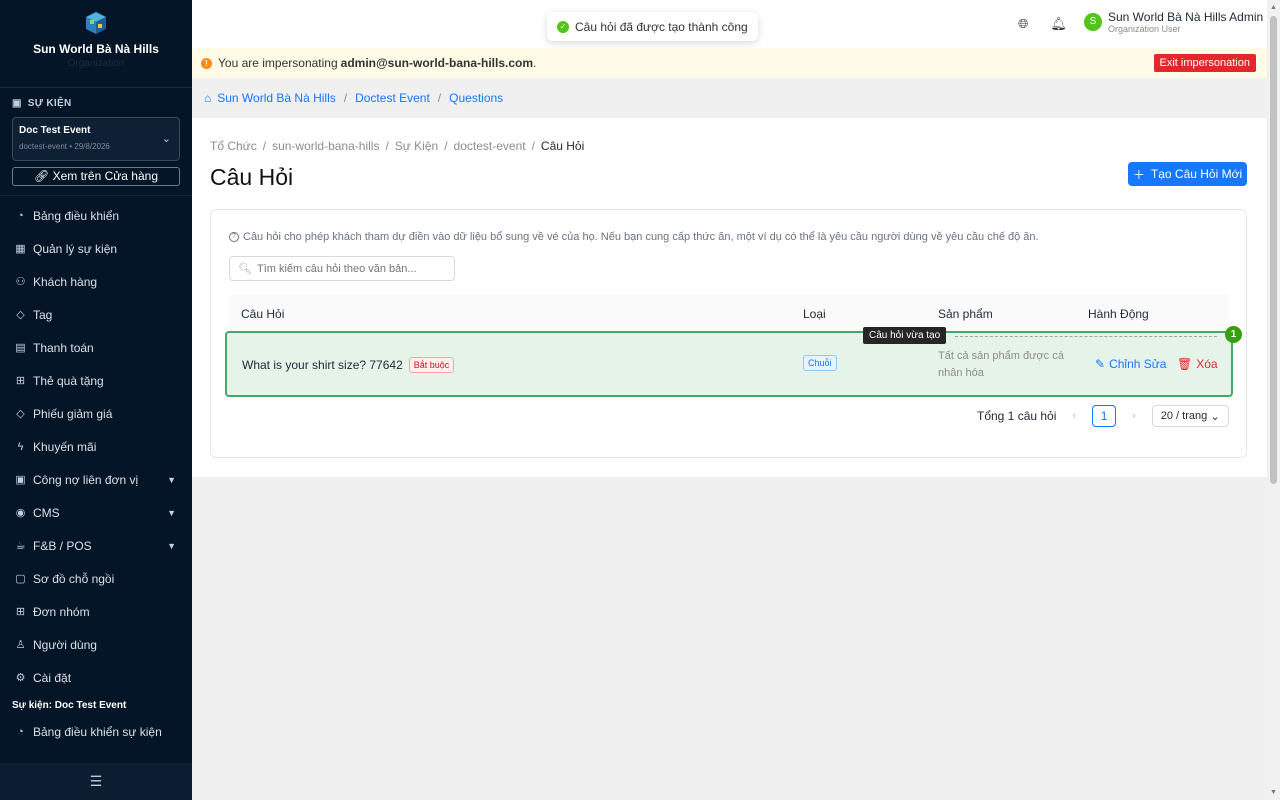 The width and height of the screenshot is (1280, 800). I want to click on brand-name: Sun World Bà Nà Hills, so click(96, 49).